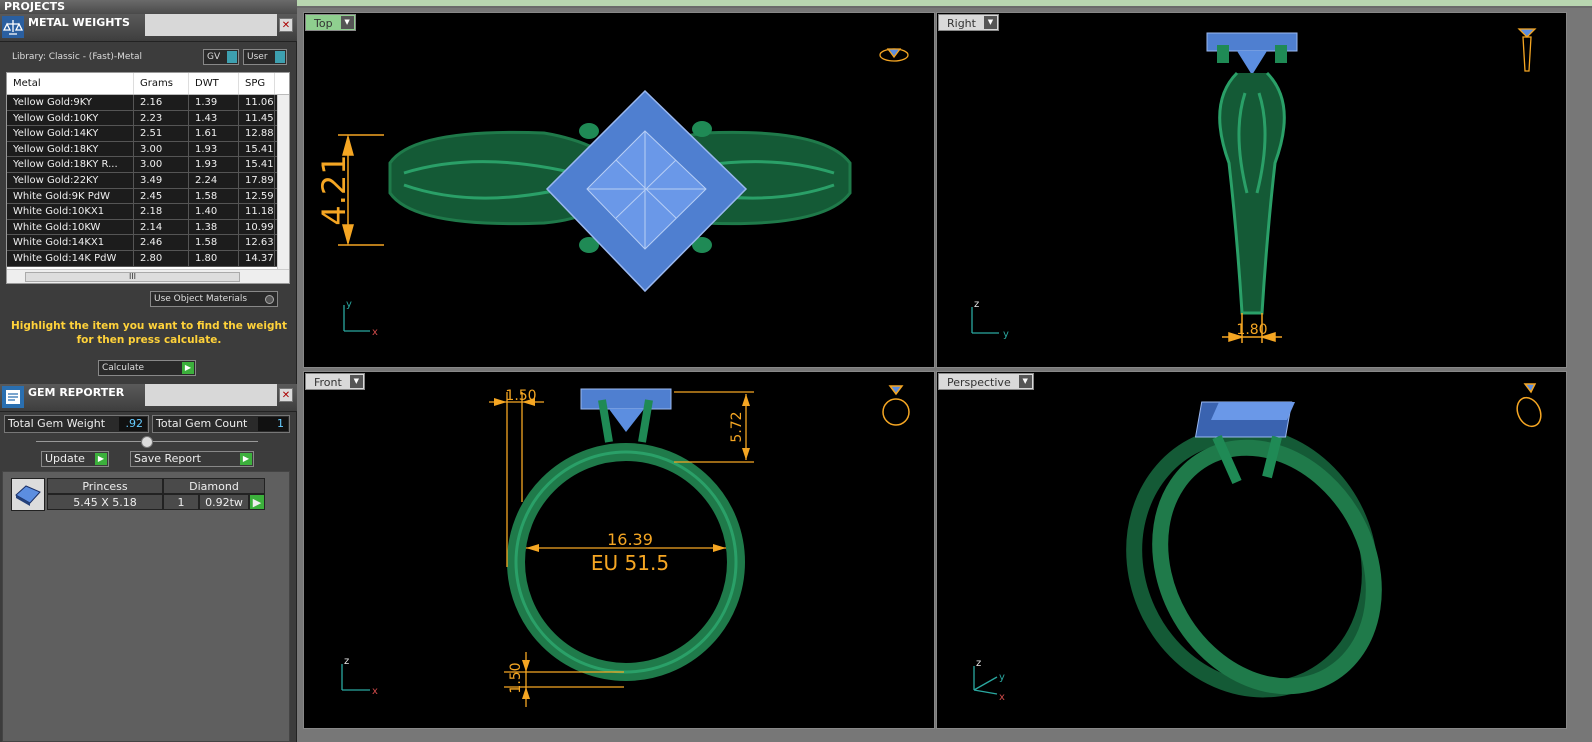 The height and width of the screenshot is (742, 1592). Describe the element at coordinates (28, 494) in the screenshot. I see `princess-diamond-icon` at that location.